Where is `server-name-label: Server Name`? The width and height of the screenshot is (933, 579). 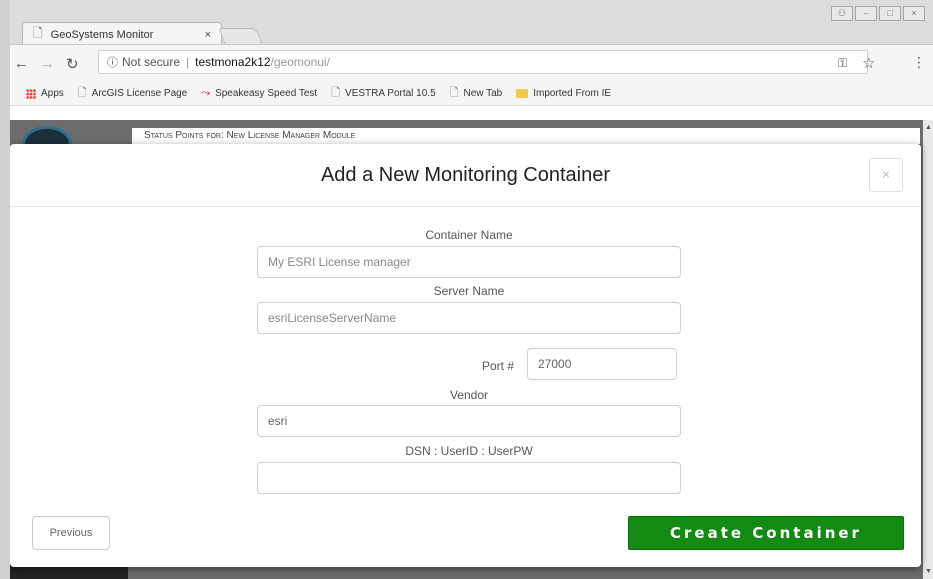
server-name-label: Server Name is located at coordinates (469, 291).